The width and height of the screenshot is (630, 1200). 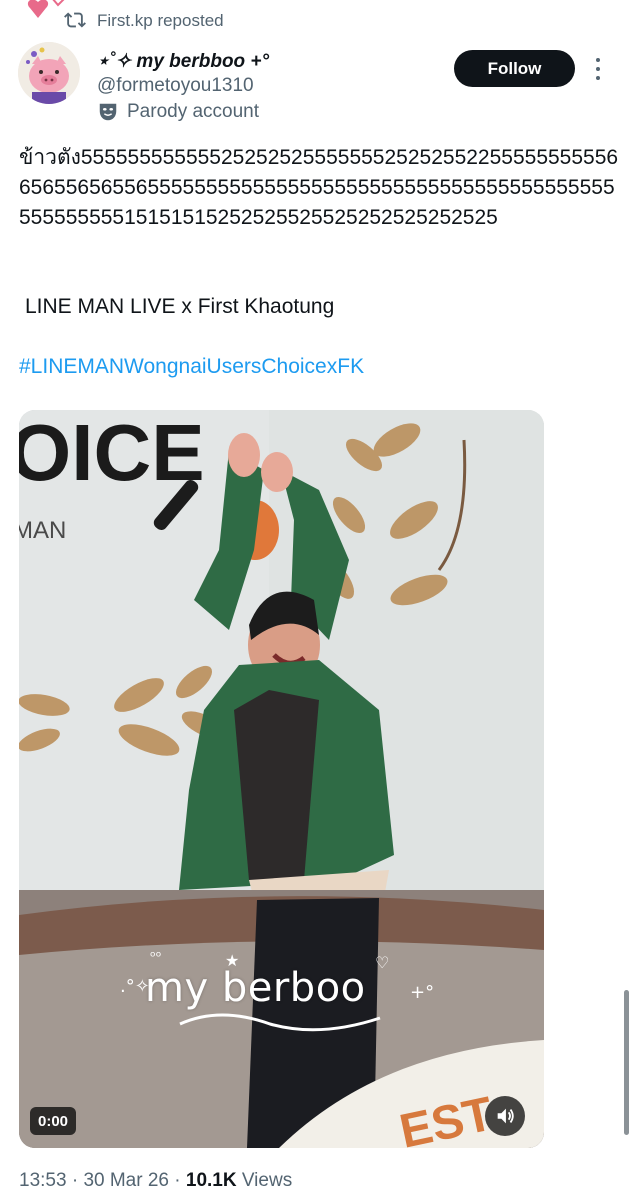 I want to click on scrollbar, so click(x=626, y=1062).